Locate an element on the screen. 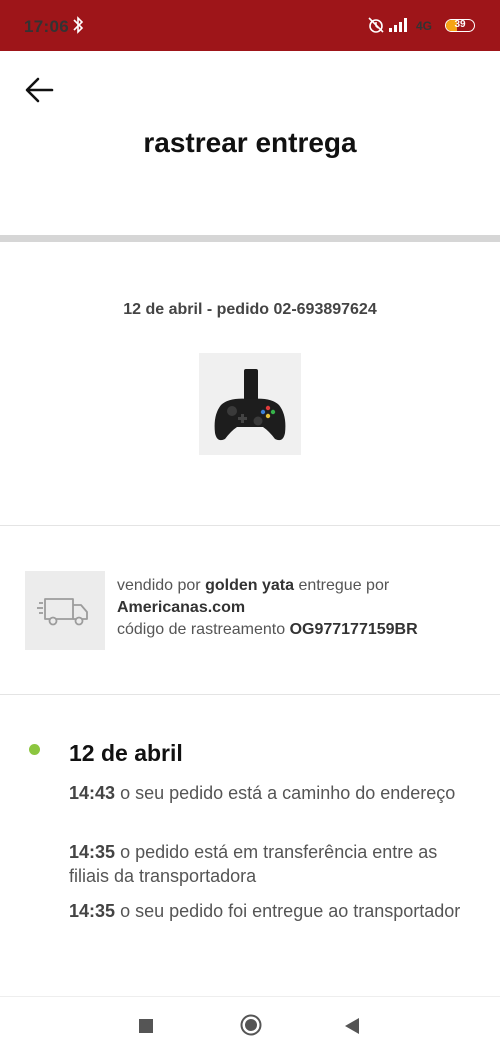 Image resolution: width=500 pixels, height=1057 pixels. tracking-label: código de rastreamento is located at coordinates (201, 629).